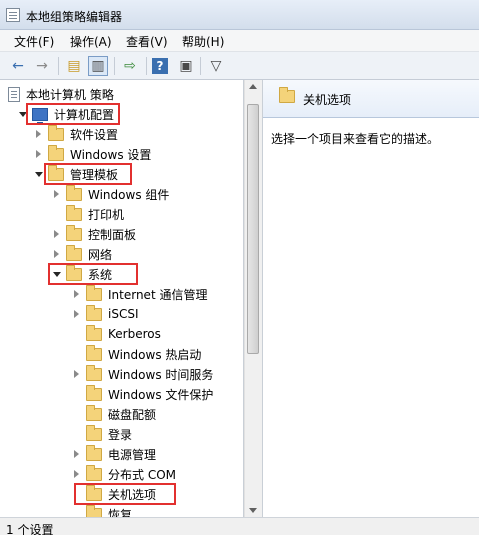 This screenshot has width=479, height=535. Describe the element at coordinates (114, 454) in the screenshot. I see `tree-item-power-management: 电源管理` at that location.